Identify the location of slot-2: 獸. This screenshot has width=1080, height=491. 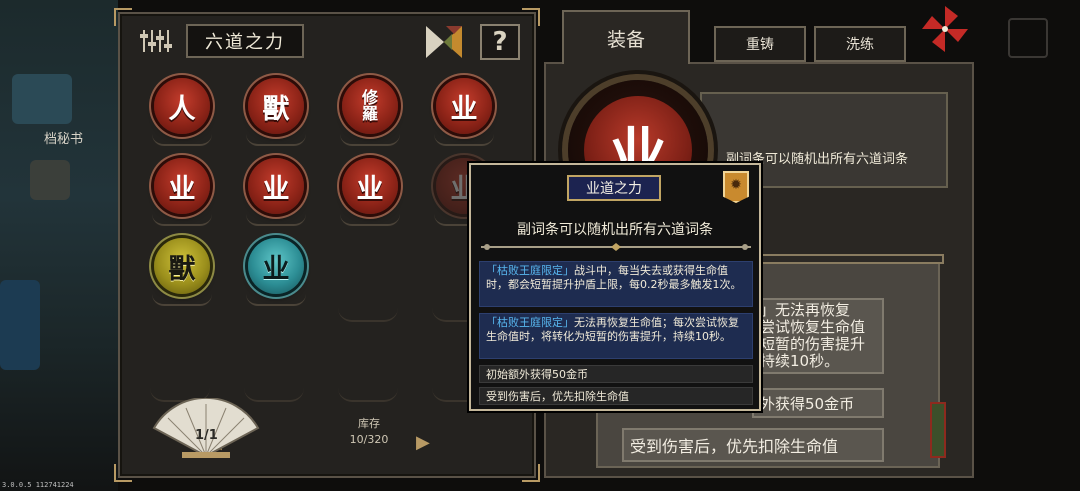
(276, 111).